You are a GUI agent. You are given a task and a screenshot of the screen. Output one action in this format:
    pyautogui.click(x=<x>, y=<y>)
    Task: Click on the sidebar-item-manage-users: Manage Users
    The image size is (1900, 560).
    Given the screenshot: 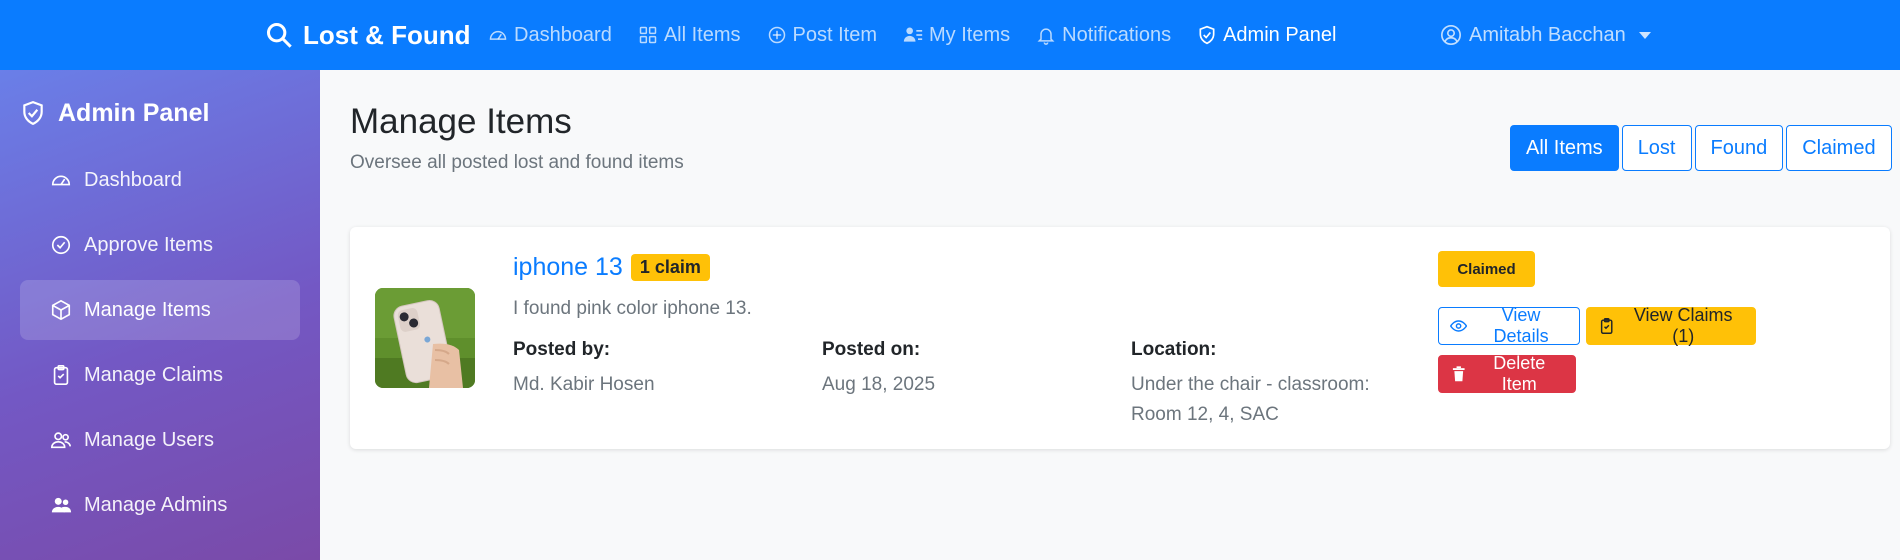 What is the action you would take?
    pyautogui.click(x=160, y=440)
    